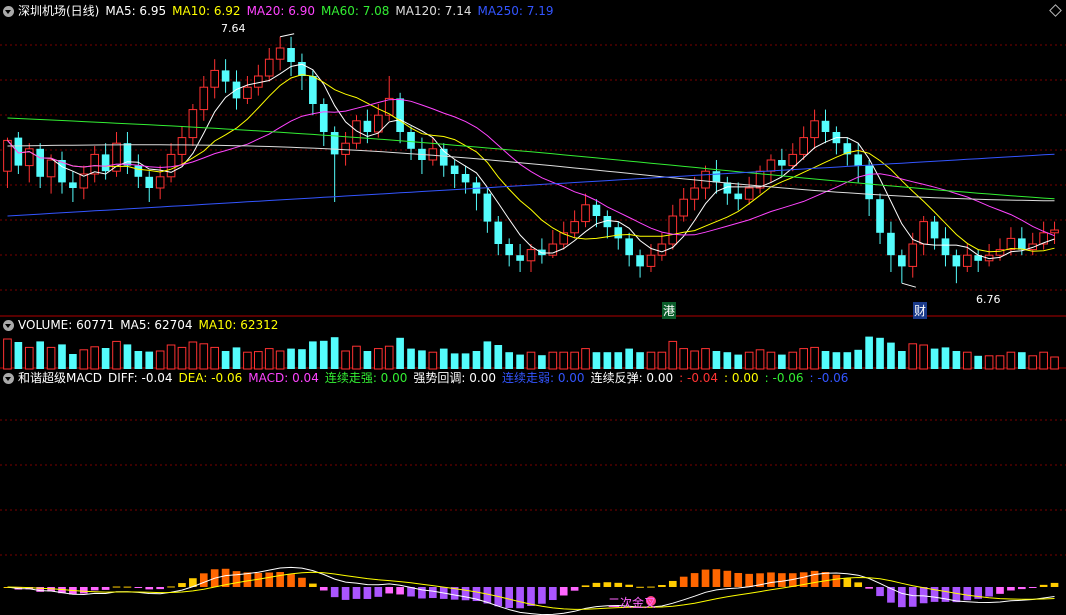  Describe the element at coordinates (59, 11) in the screenshot. I see `security-title: 深圳机场(日线)` at that location.